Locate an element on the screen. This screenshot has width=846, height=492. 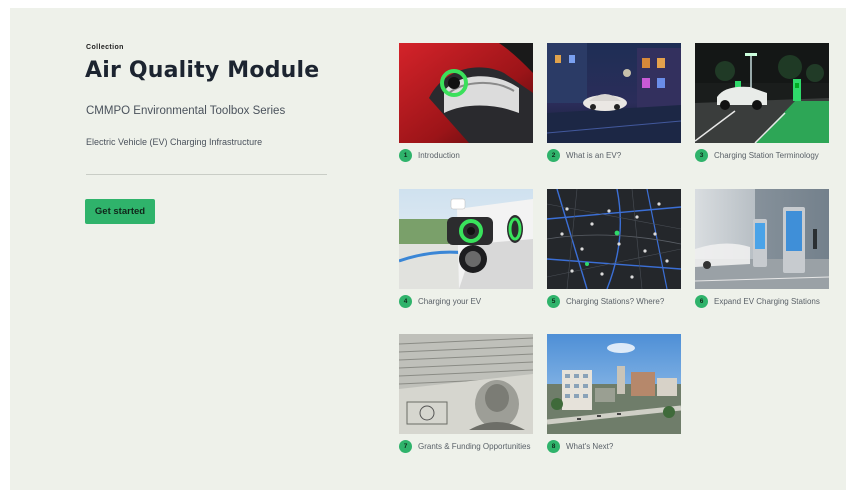
lesson-card-6: 6 Expand EV Charging Stations is located at coordinates (762, 248).